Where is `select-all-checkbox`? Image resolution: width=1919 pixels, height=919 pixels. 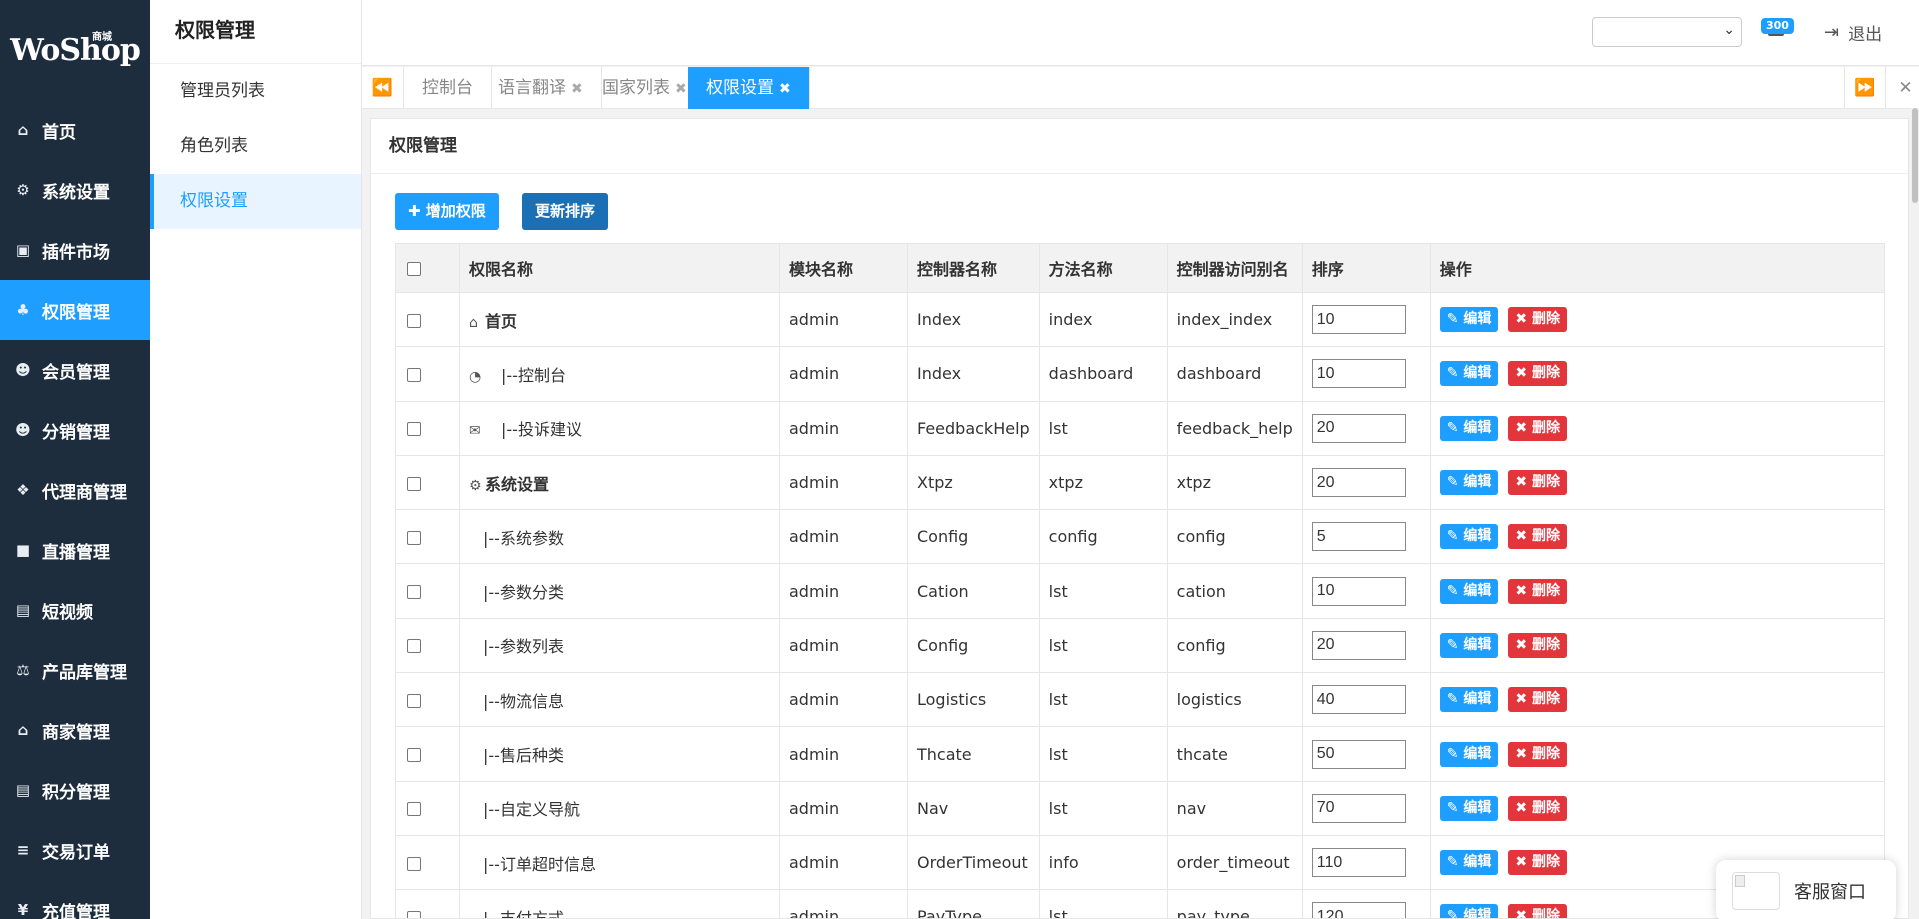 select-all-checkbox is located at coordinates (414, 269).